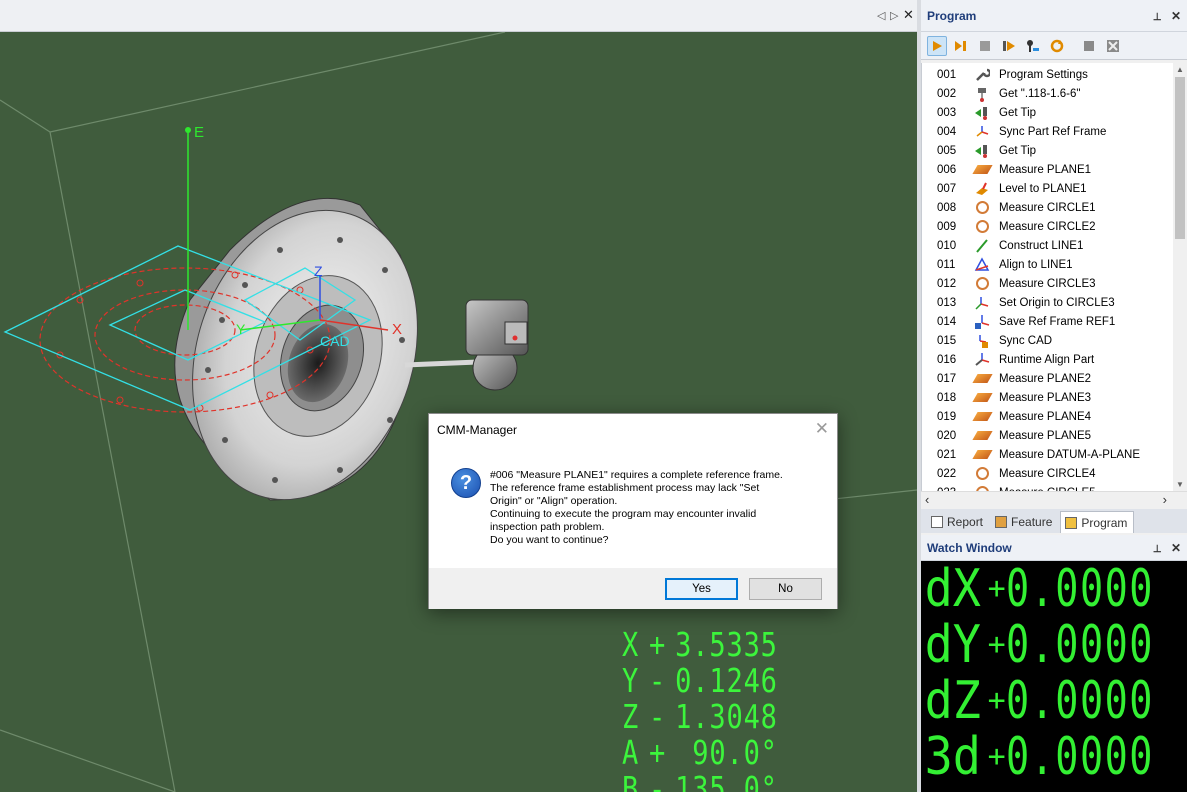 This screenshot has width=1187, height=792. I want to click on program-step-row: 022 Measure CIRCLE4, so click(1047, 473).